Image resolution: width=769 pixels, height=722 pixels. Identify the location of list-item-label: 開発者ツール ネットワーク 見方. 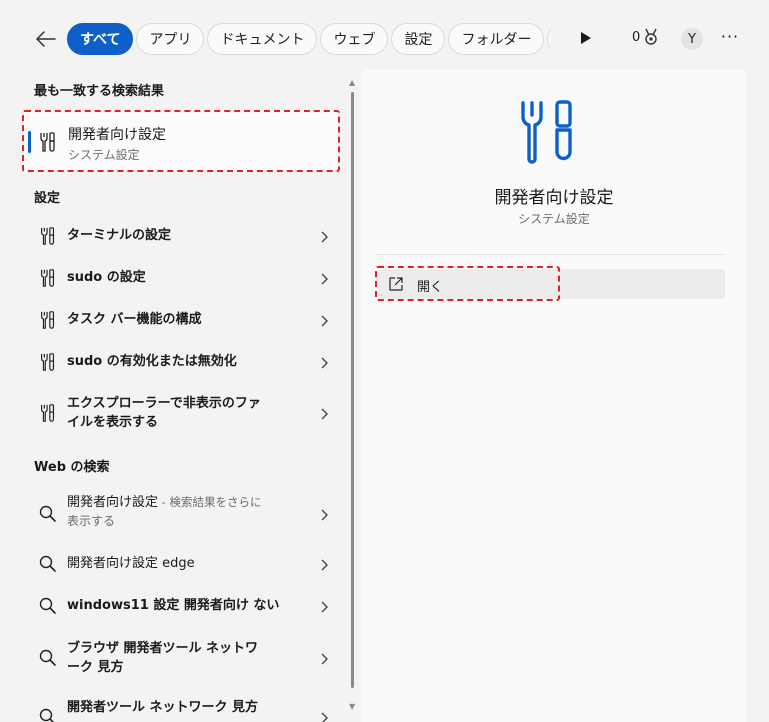
(186, 707).